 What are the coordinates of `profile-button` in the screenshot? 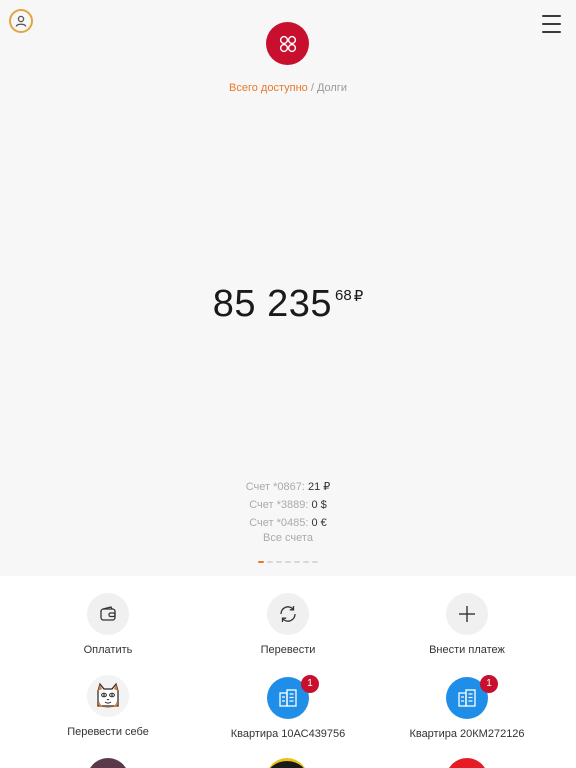 It's located at (21, 21).